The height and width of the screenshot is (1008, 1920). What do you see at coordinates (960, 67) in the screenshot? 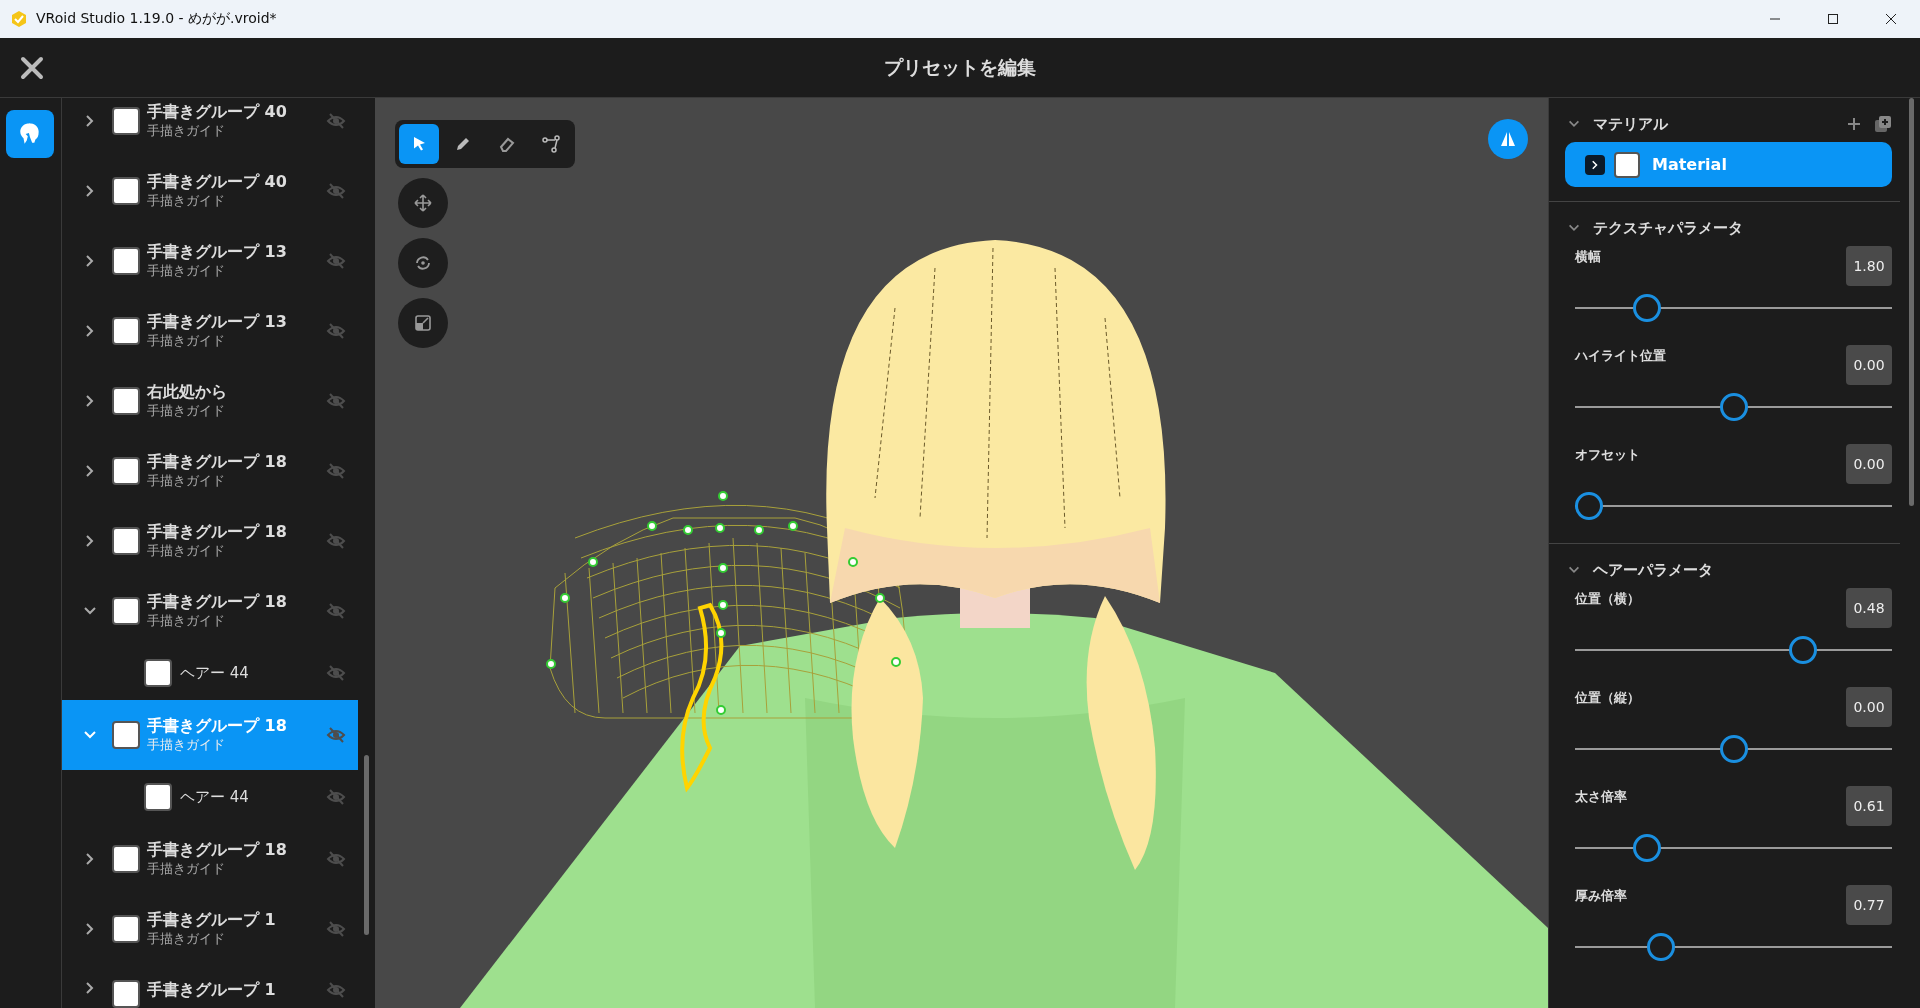
I see `dialog-title: プリセットを編集` at bounding box center [960, 67].